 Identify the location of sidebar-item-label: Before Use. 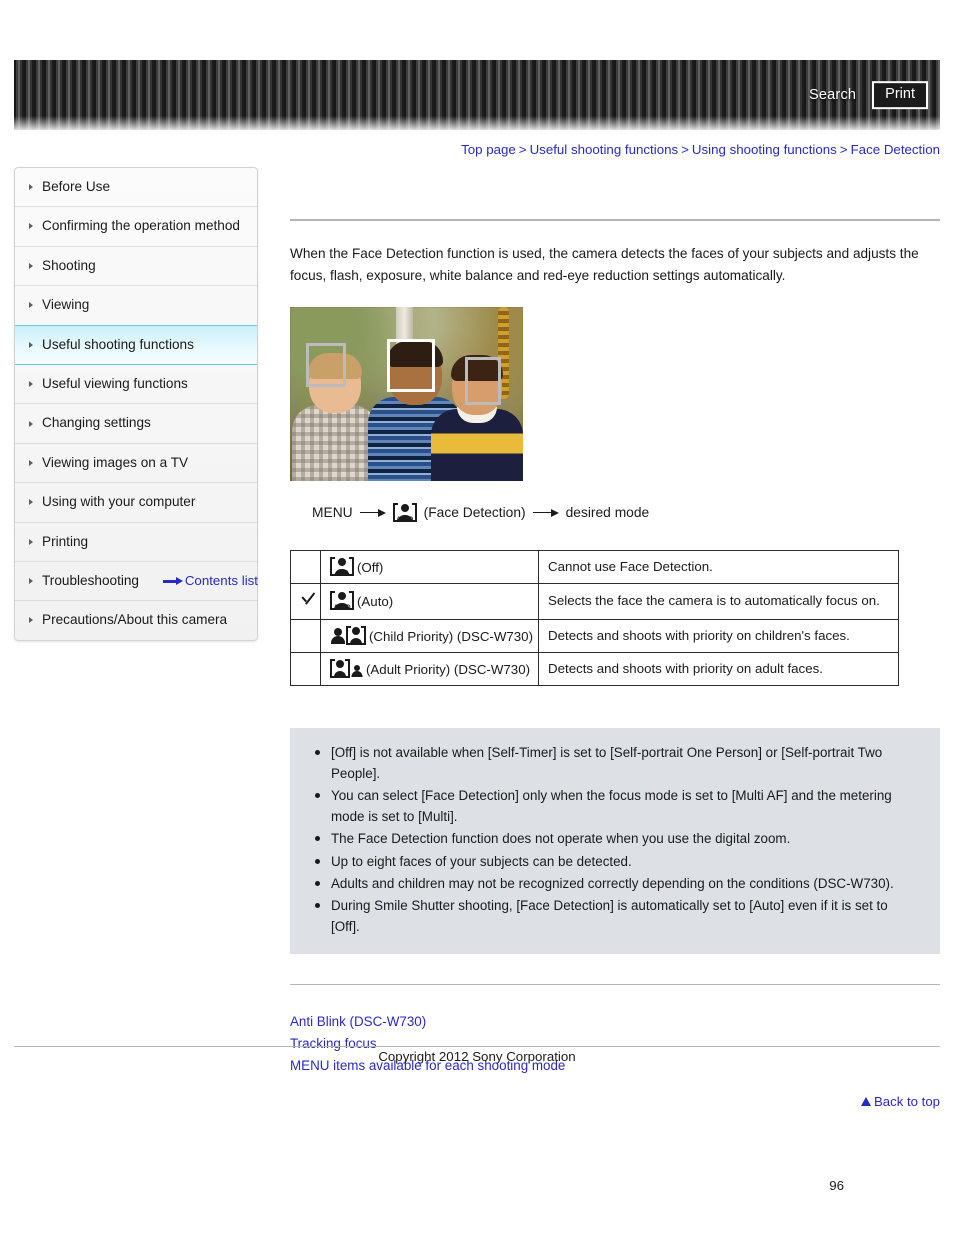
(76, 186).